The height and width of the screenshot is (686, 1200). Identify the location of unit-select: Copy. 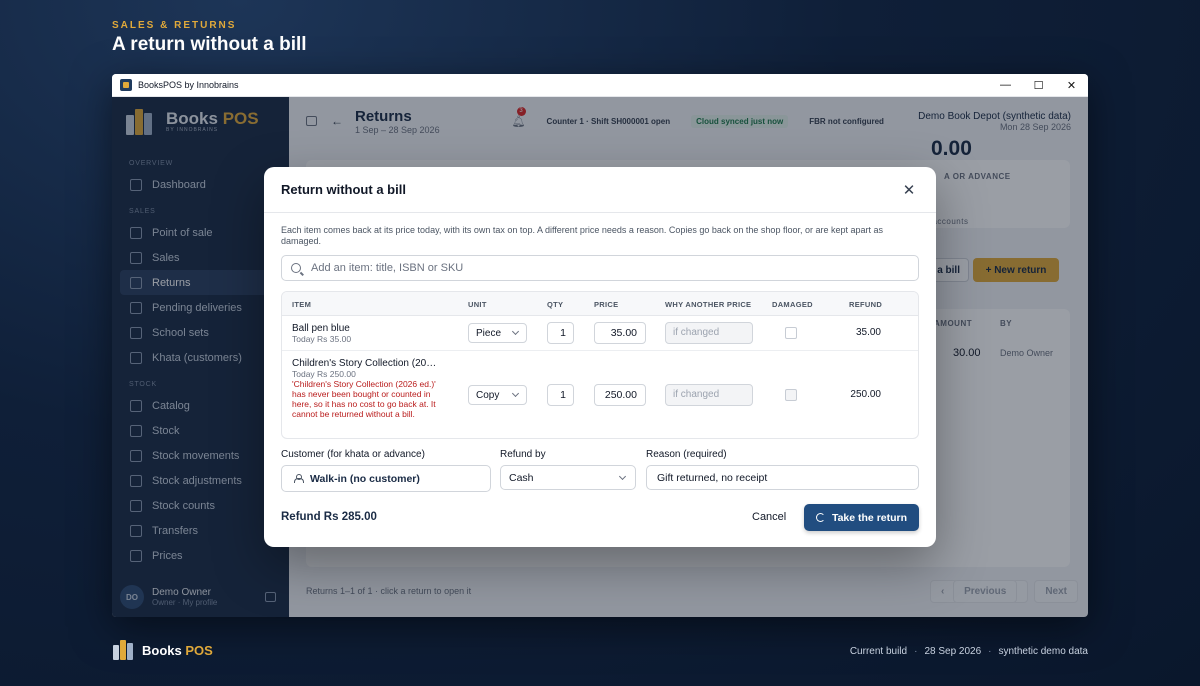
(497, 395).